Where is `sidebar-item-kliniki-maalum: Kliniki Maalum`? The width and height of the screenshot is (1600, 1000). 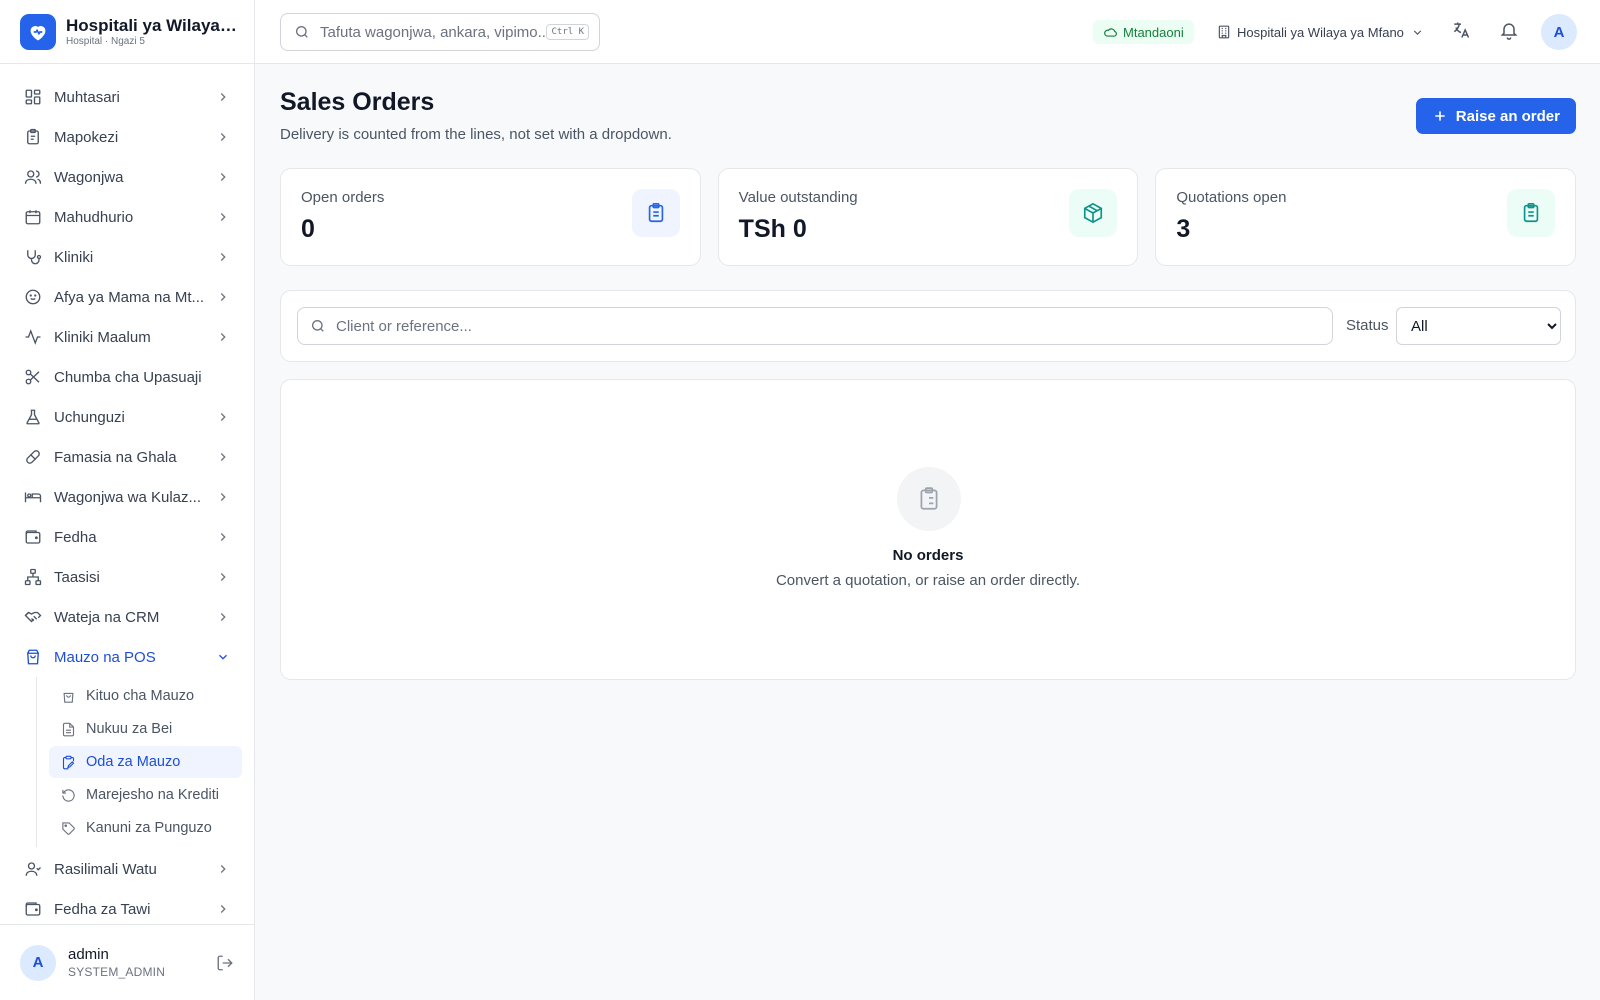 sidebar-item-kliniki-maalum: Kliniki Maalum is located at coordinates (127, 337).